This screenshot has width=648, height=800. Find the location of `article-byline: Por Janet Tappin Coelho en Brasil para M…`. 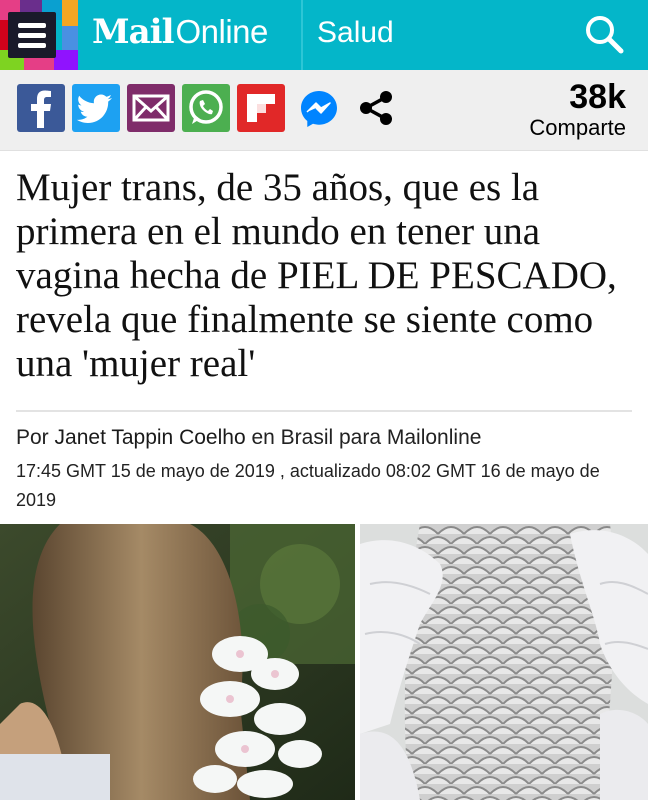

article-byline: Por Janet Tappin Coelho en Brasil para M… is located at coordinates (248, 438).